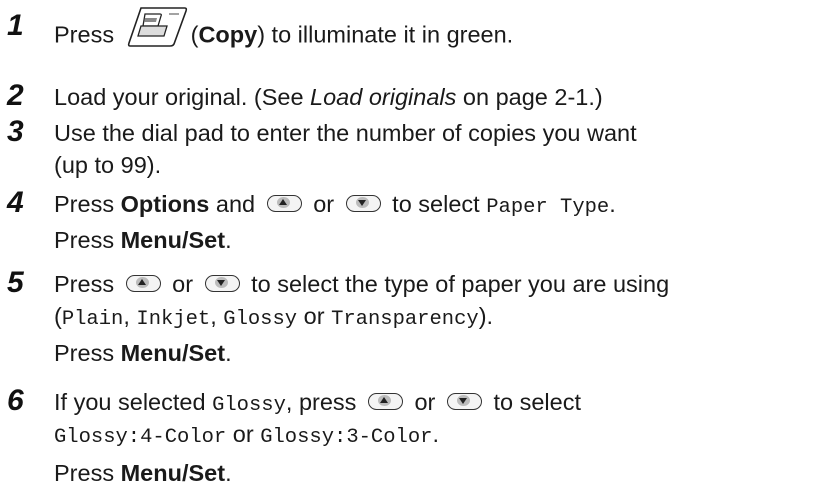 Image resolution: width=833 pixels, height=504 pixels. Describe the element at coordinates (529, 97) in the screenshot. I see `text: on page 2-1.)` at that location.